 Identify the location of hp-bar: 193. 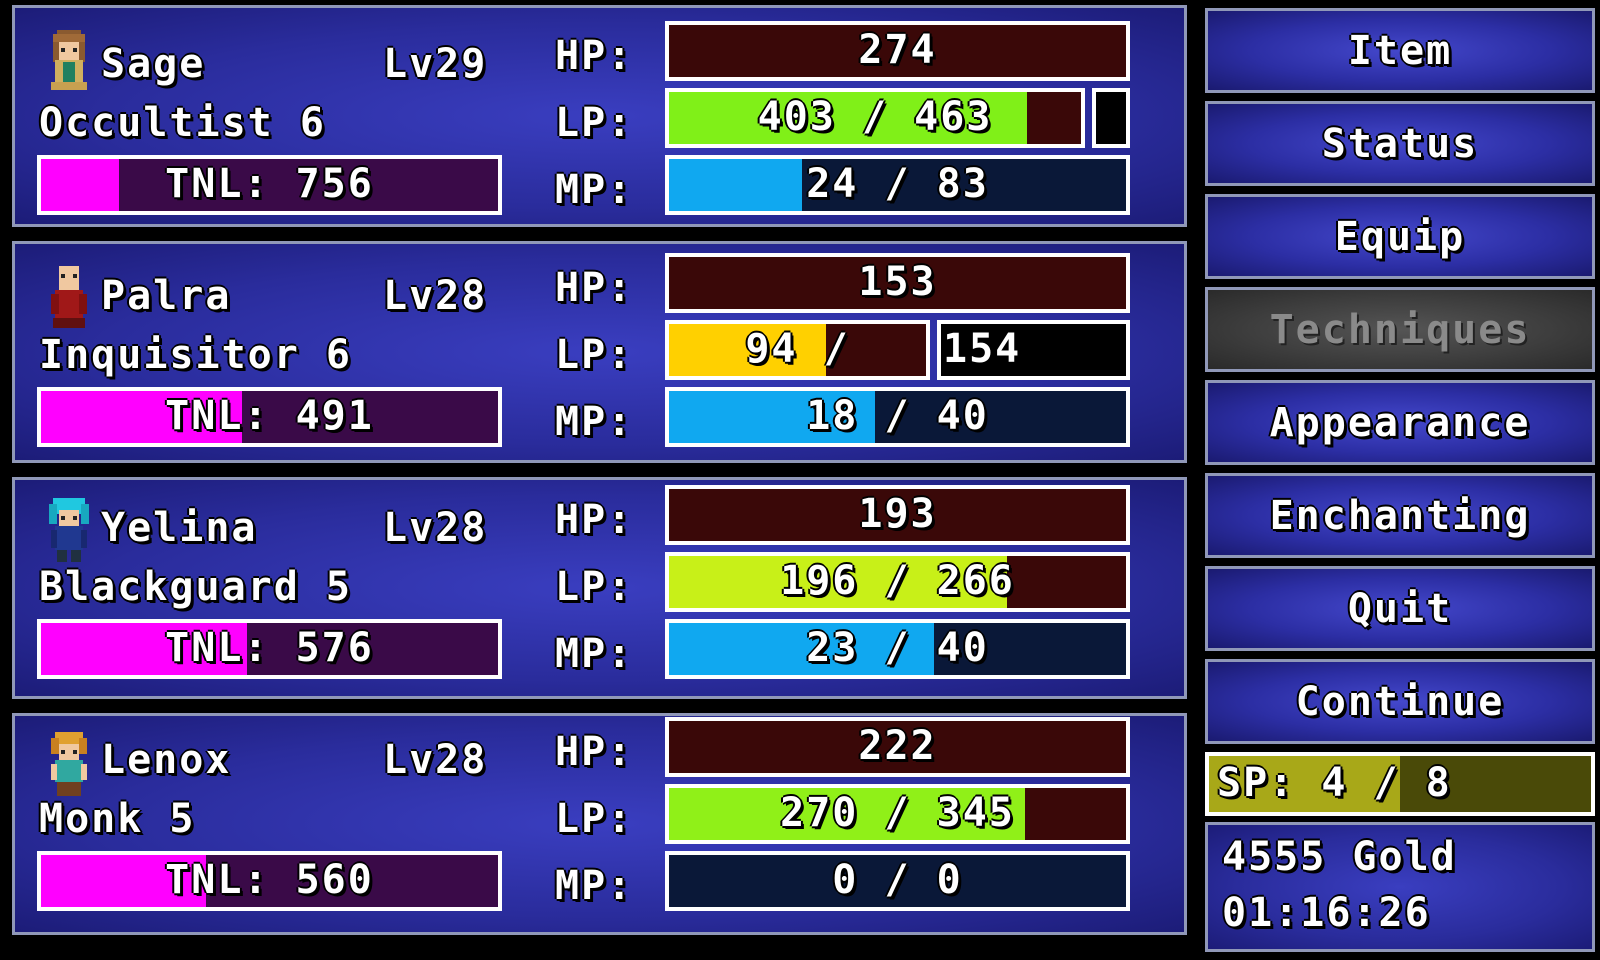
(897, 515).